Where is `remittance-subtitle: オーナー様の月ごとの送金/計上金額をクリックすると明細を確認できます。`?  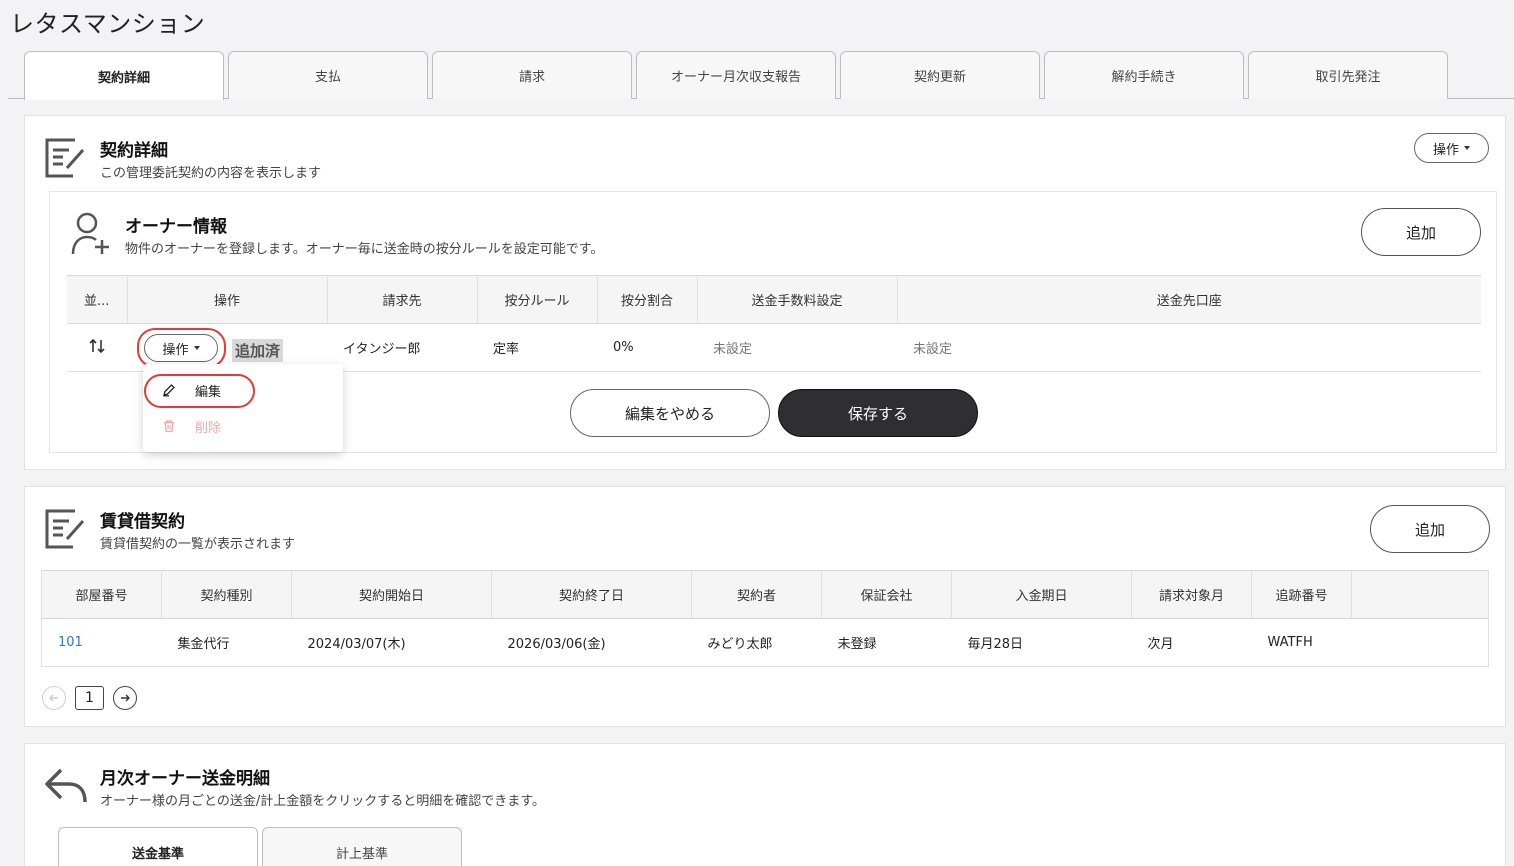 remittance-subtitle: オーナー様の月ごとの送金/計上金額をクリックすると明細を確認できます。 is located at coordinates (322, 801).